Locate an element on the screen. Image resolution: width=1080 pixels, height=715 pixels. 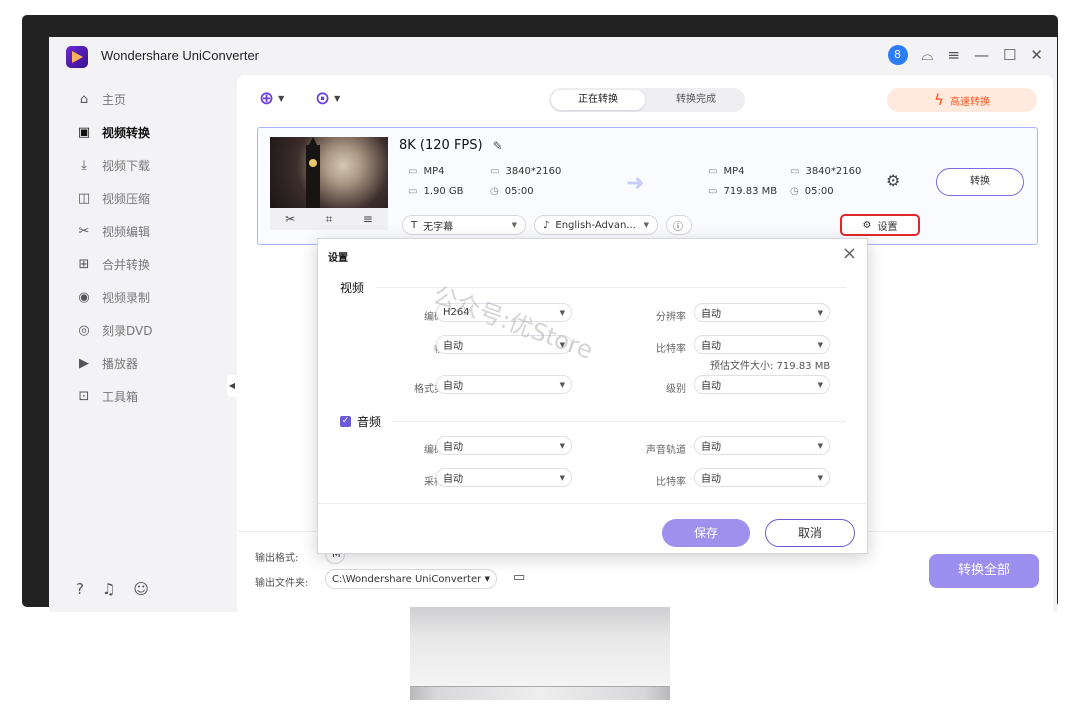
subtitle-value: 无字幕 is located at coordinates (438, 227).